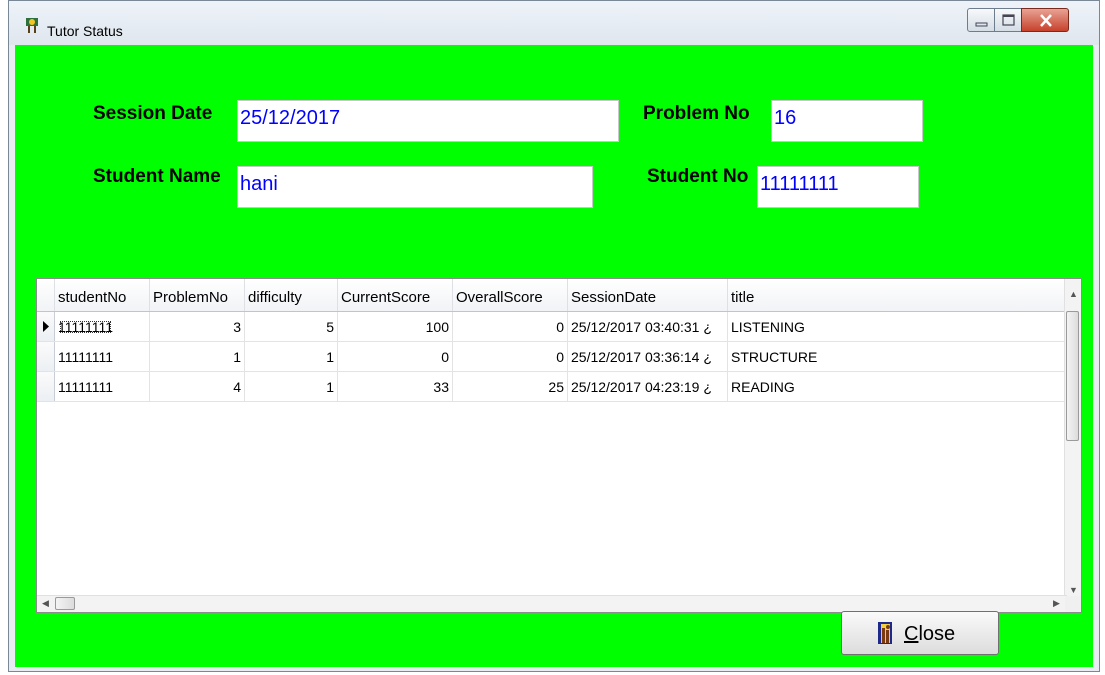 The image size is (1105, 675). What do you see at coordinates (696, 113) in the screenshot?
I see `problem-no-label: Problem No` at bounding box center [696, 113].